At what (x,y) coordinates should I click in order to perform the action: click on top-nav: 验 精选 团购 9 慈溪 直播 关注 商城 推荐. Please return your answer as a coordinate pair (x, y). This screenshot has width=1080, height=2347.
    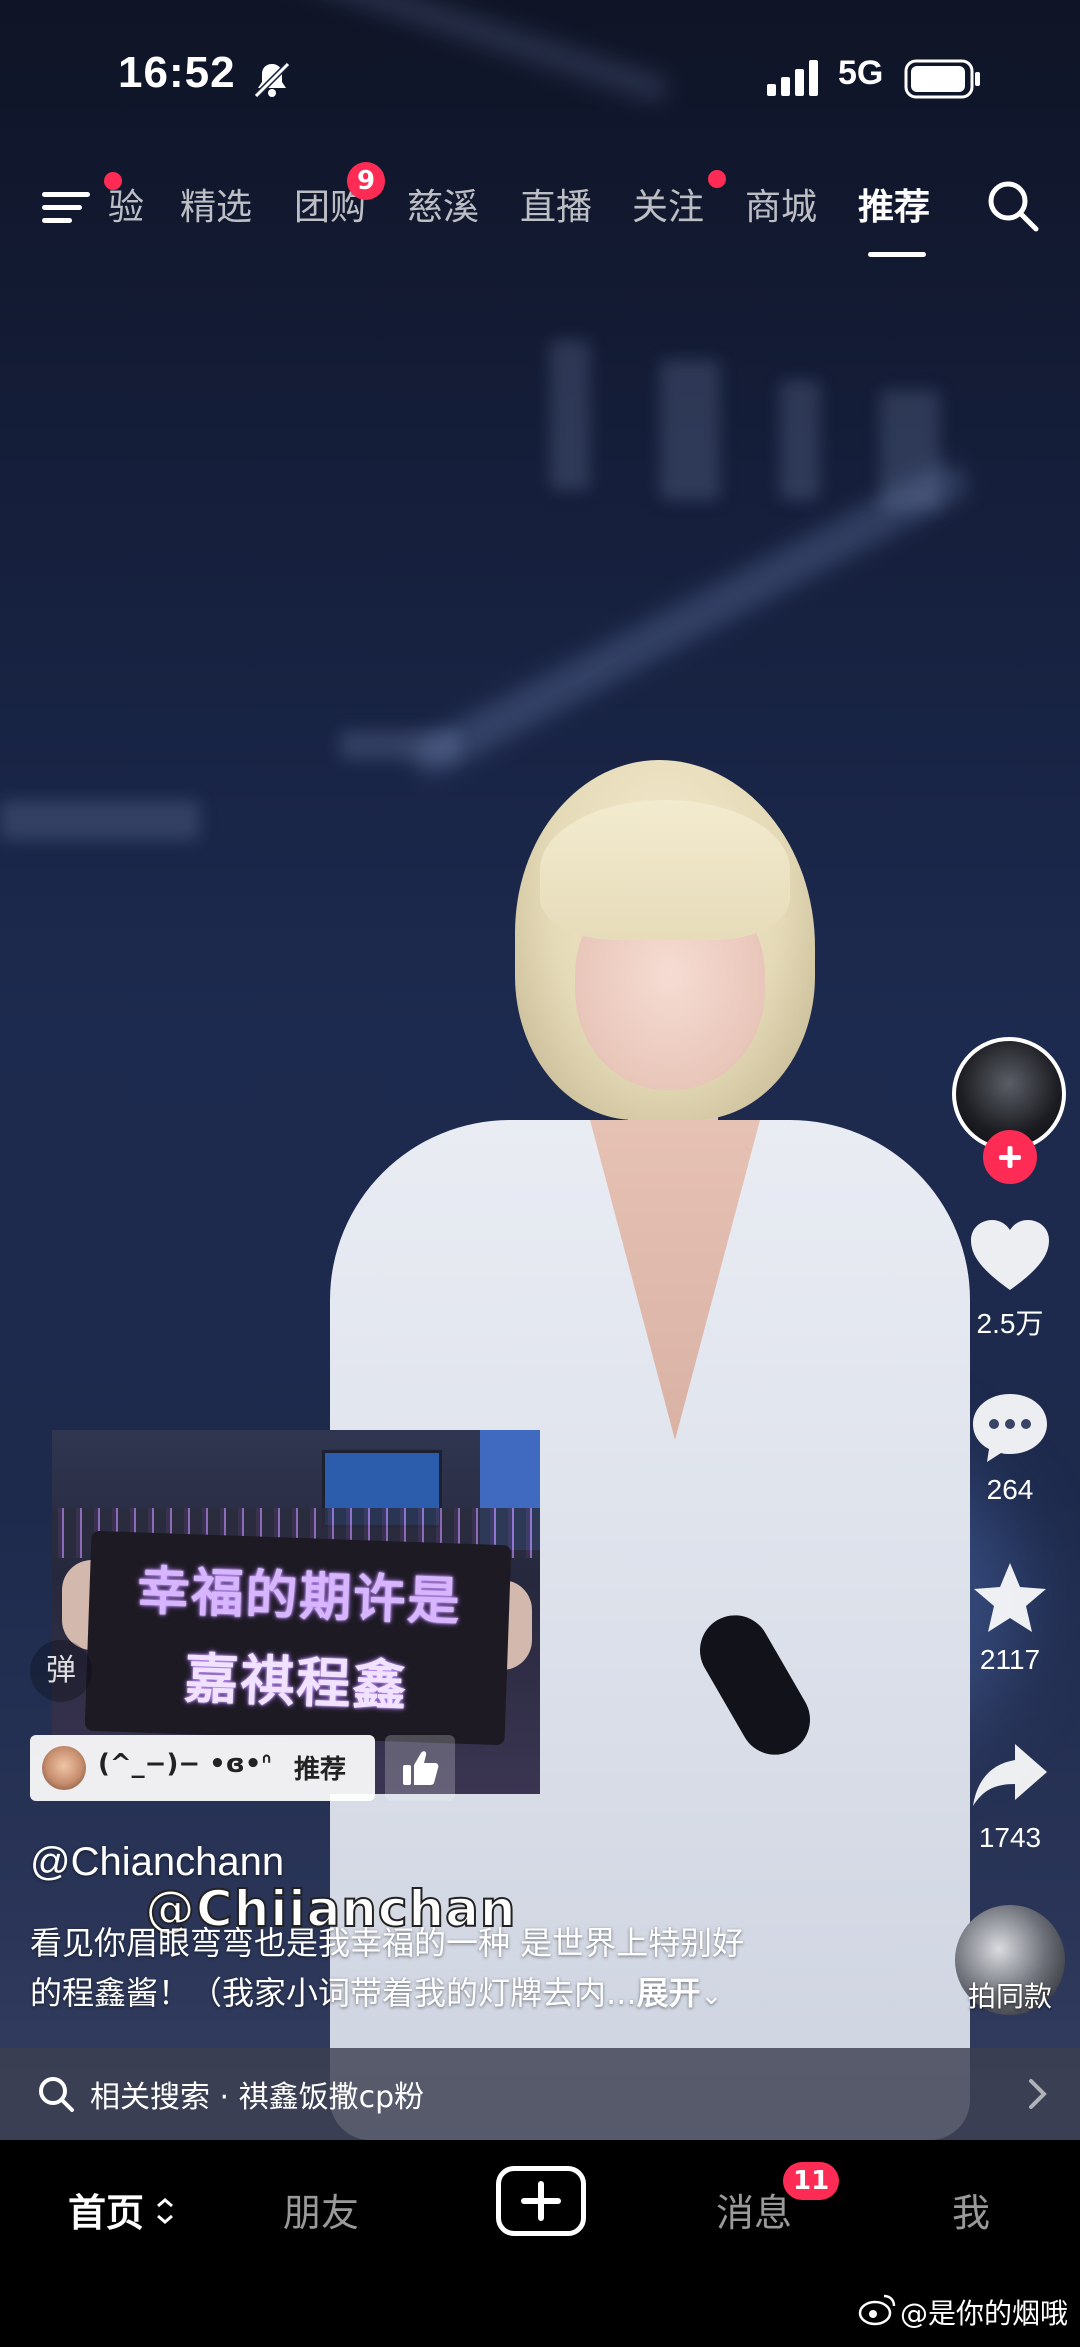
    Looking at the image, I should click on (540, 210).